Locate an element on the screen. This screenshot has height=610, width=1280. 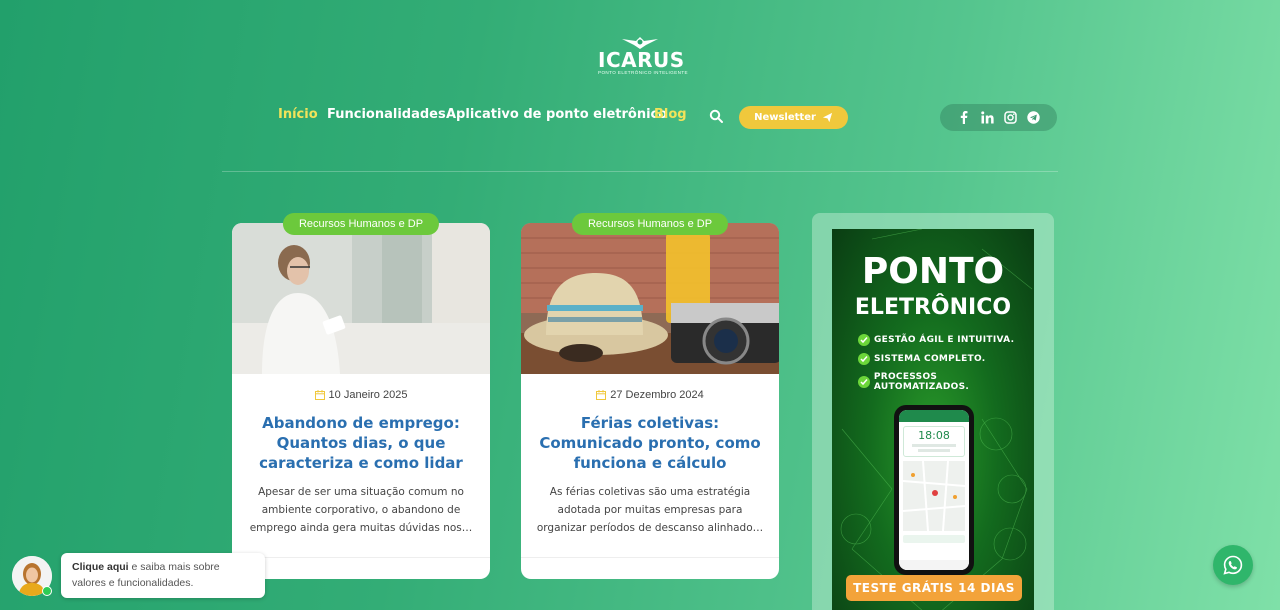
newsletter-button: Newsletter is located at coordinates (793, 117).